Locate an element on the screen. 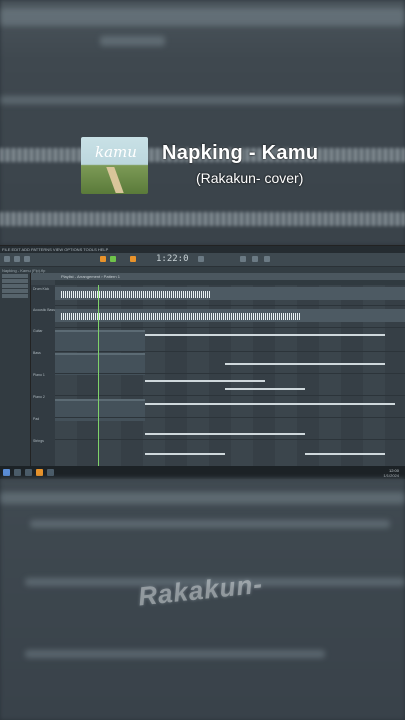 The image size is (405, 720). pattern-icon is located at coordinates (113, 259).